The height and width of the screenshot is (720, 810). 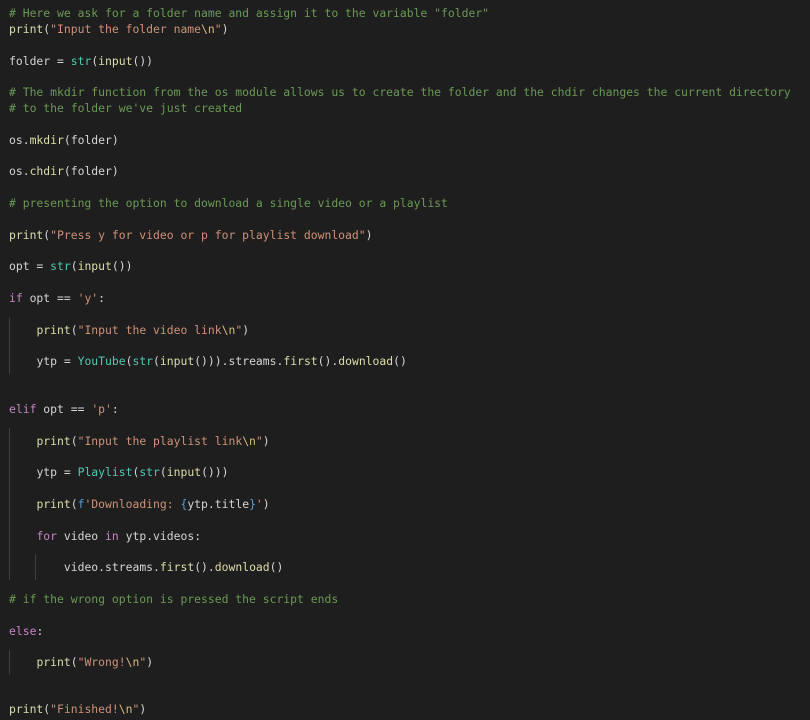 I want to click on code-token: title, so click(x=232, y=504).